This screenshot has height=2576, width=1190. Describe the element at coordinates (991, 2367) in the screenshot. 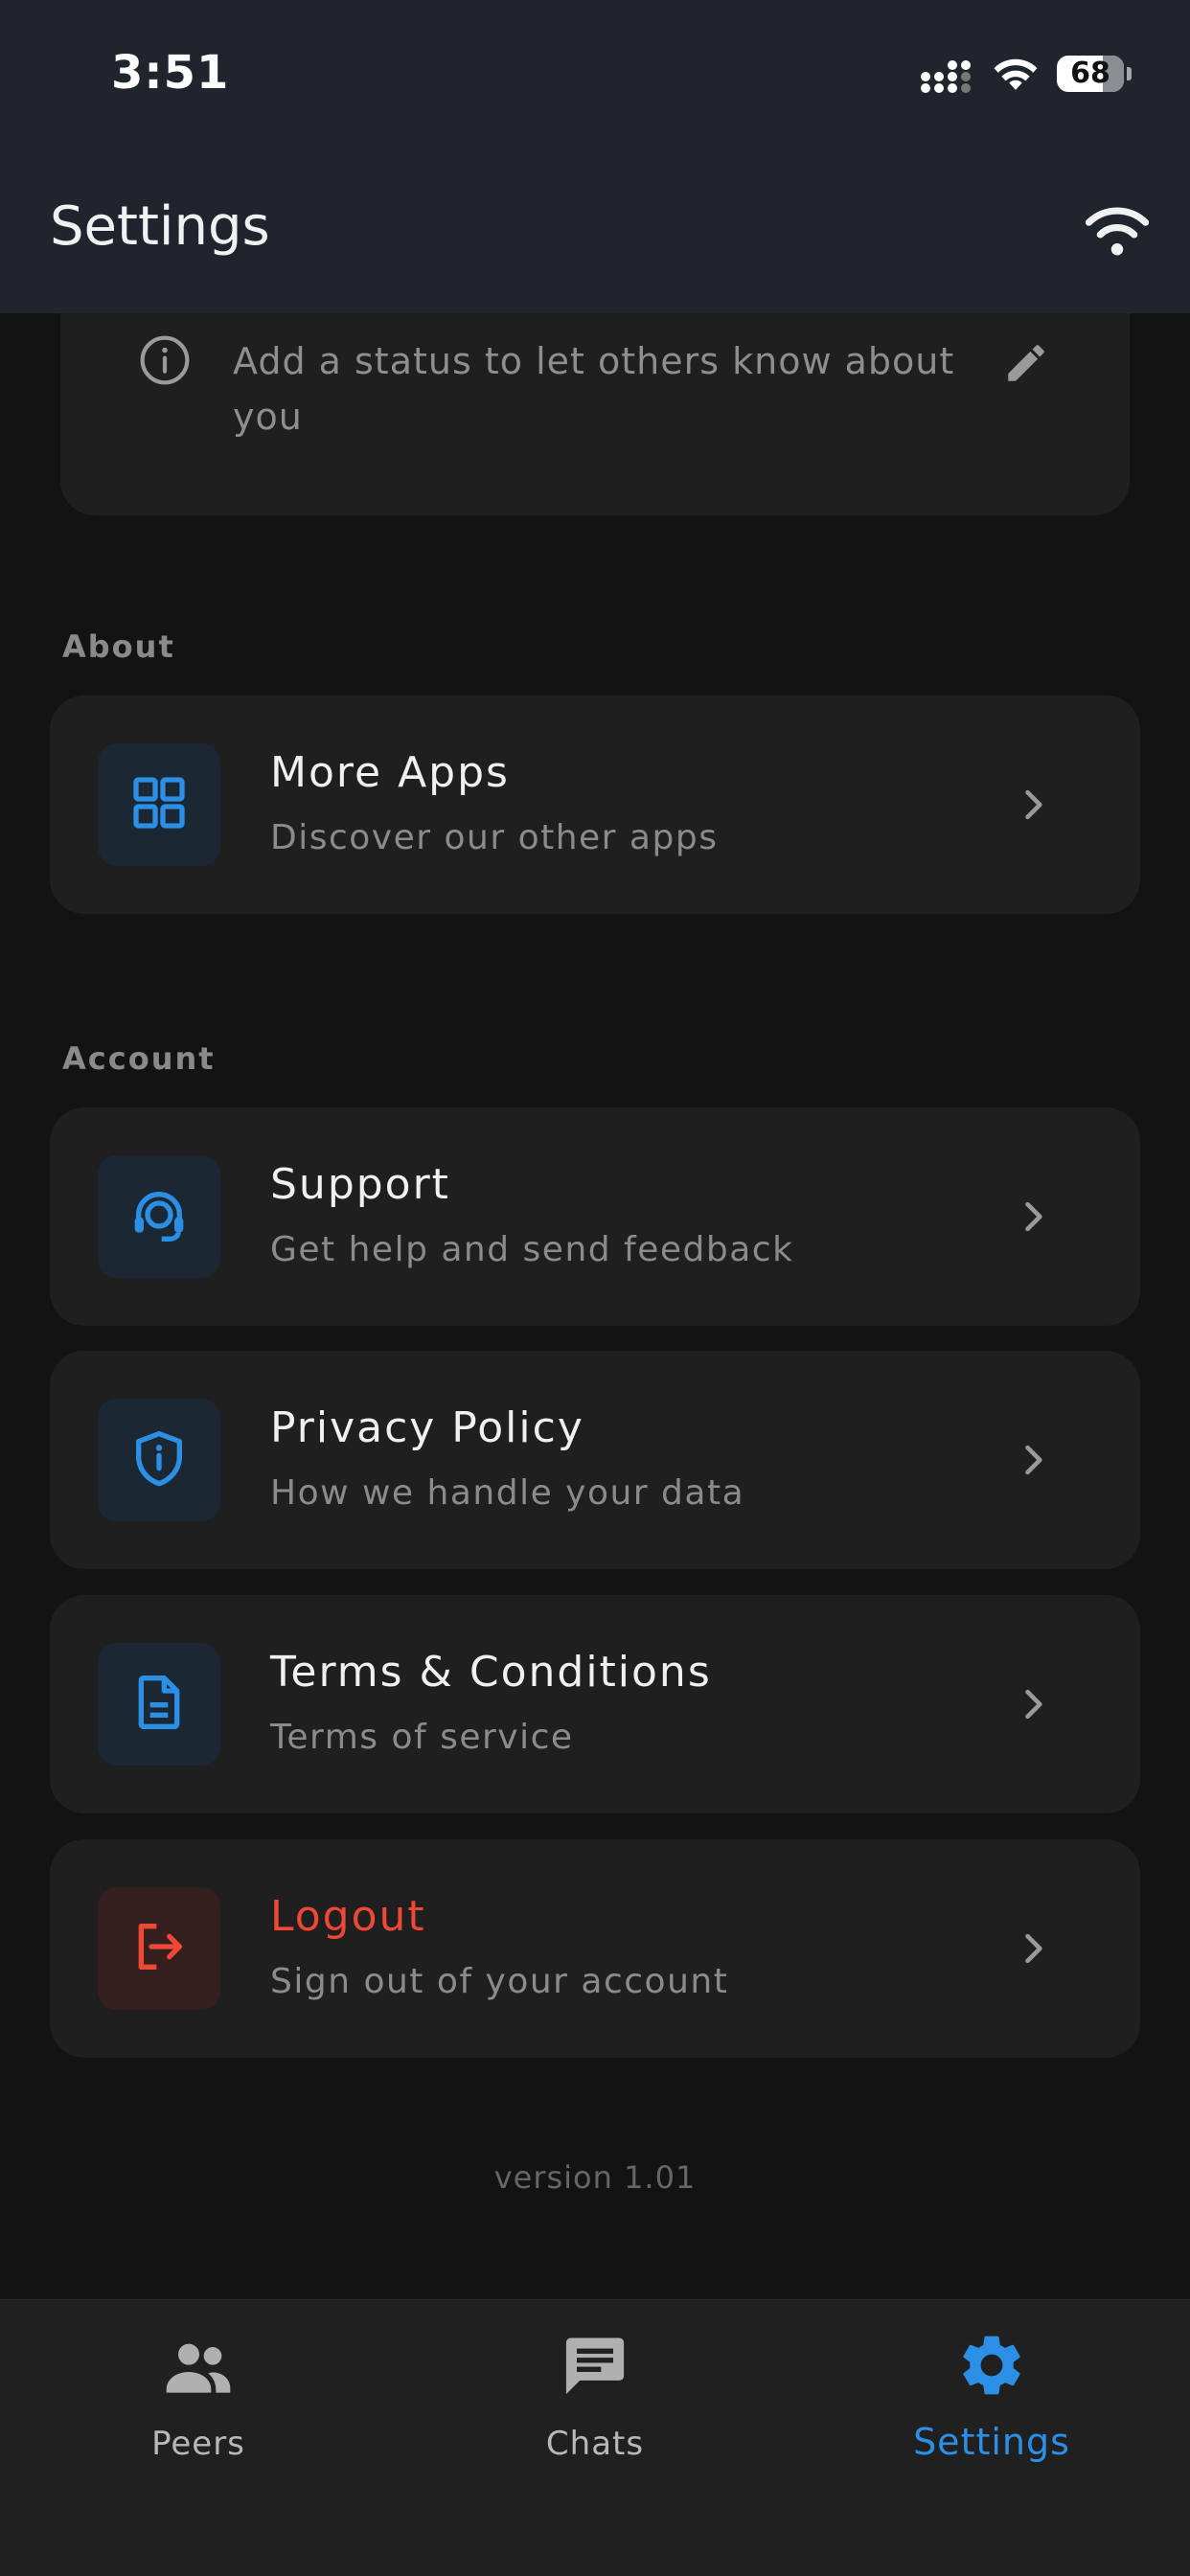

I see `gear-icon` at that location.